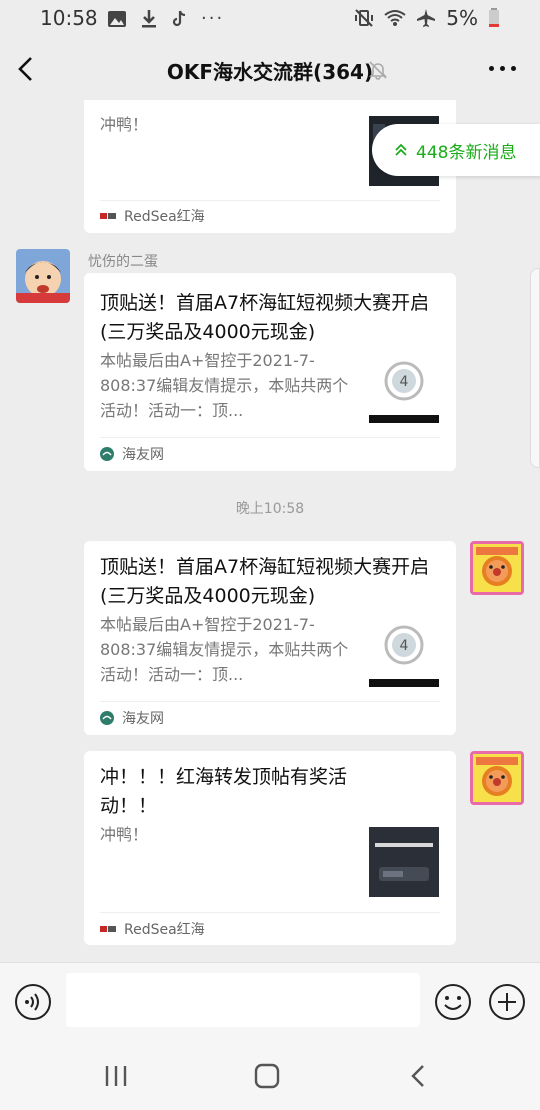 This screenshot has width=540, height=1110. I want to click on status-bar: 10:58 ··· 5%, so click(270, 19).